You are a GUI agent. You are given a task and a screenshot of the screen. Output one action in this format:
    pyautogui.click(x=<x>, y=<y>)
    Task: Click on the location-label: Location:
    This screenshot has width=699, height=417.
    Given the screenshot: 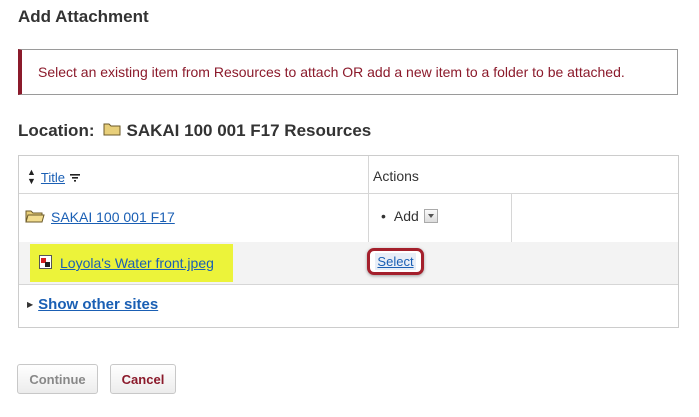 What is the action you would take?
    pyautogui.click(x=56, y=130)
    